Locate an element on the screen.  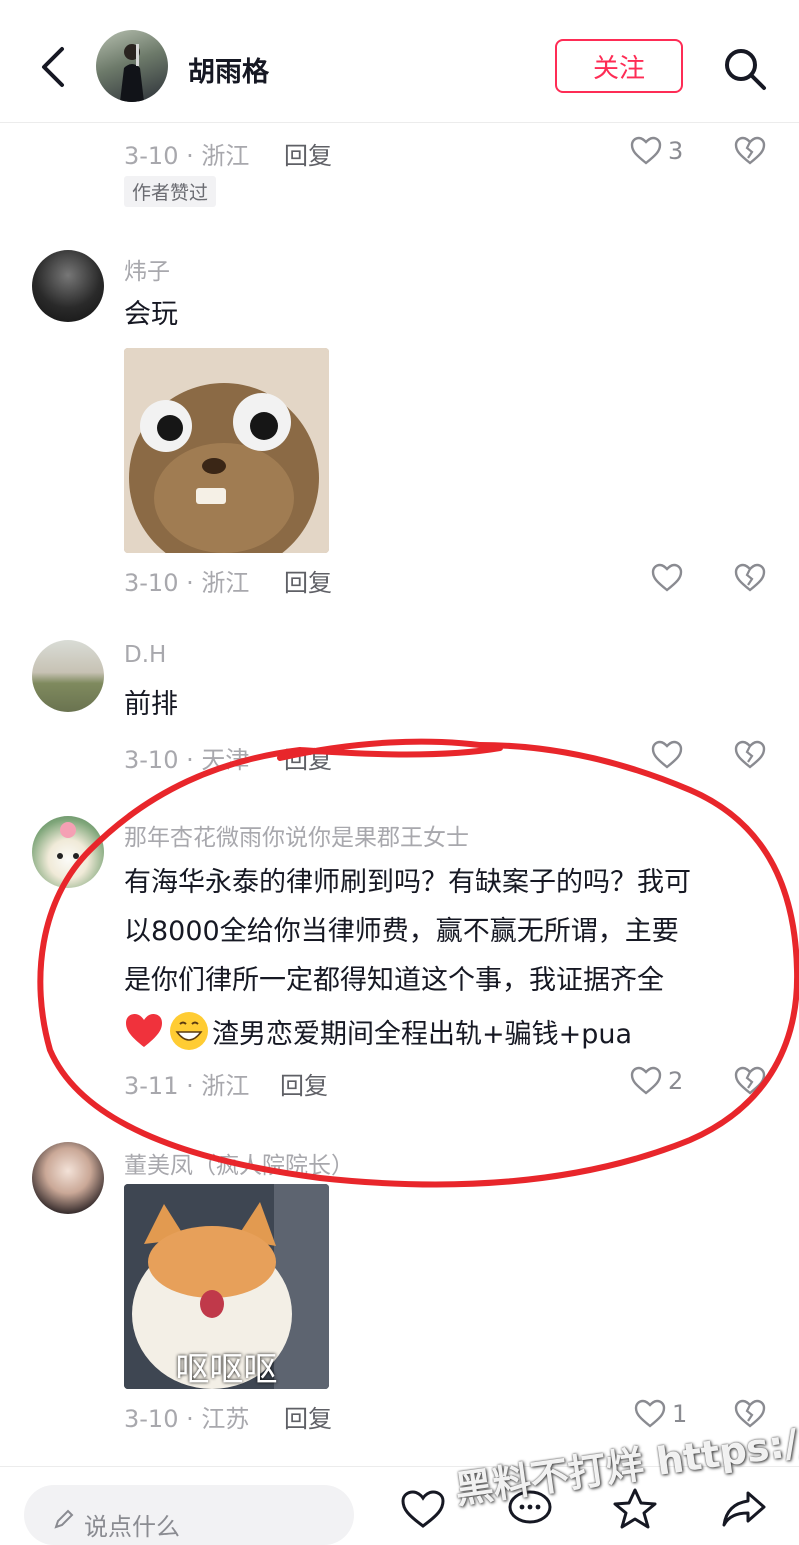
comment-text-line: 有海华永泰的律师刷到吗？有缺案子的吗？我可 is located at coordinates (407, 882).